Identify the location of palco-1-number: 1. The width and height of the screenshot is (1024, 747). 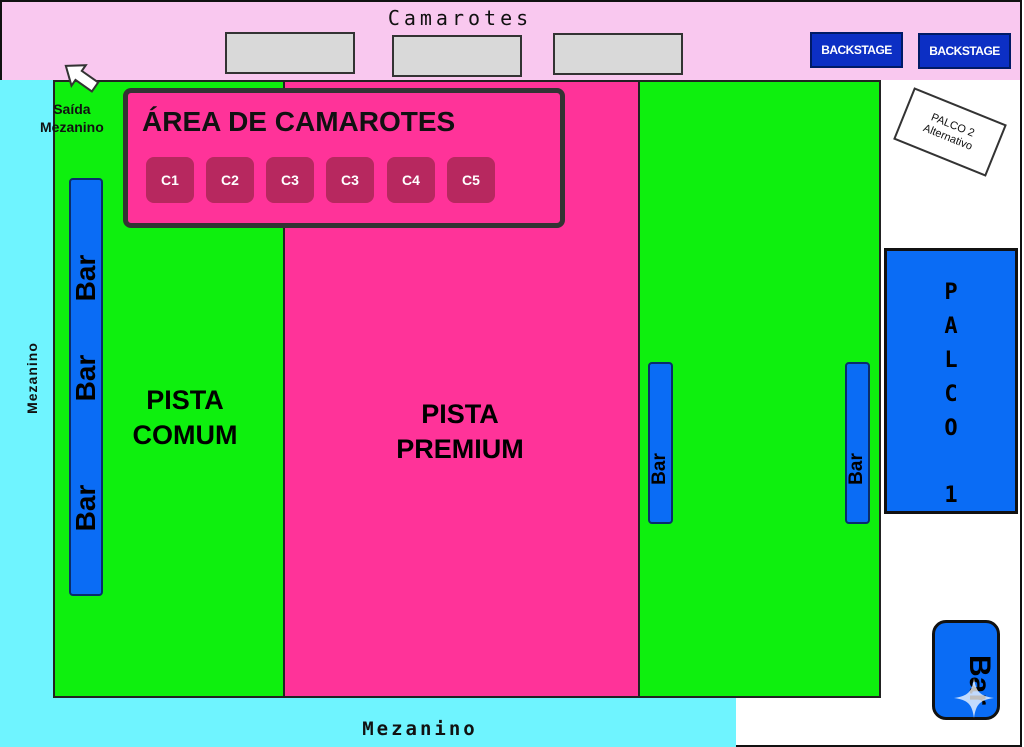
(951, 495).